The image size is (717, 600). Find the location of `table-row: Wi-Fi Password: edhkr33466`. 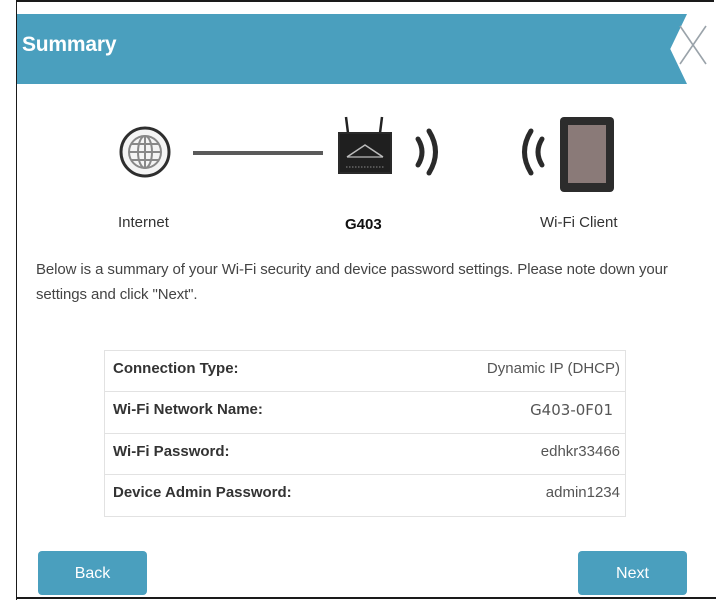

table-row: Wi-Fi Password: edhkr33466 is located at coordinates (365, 453).